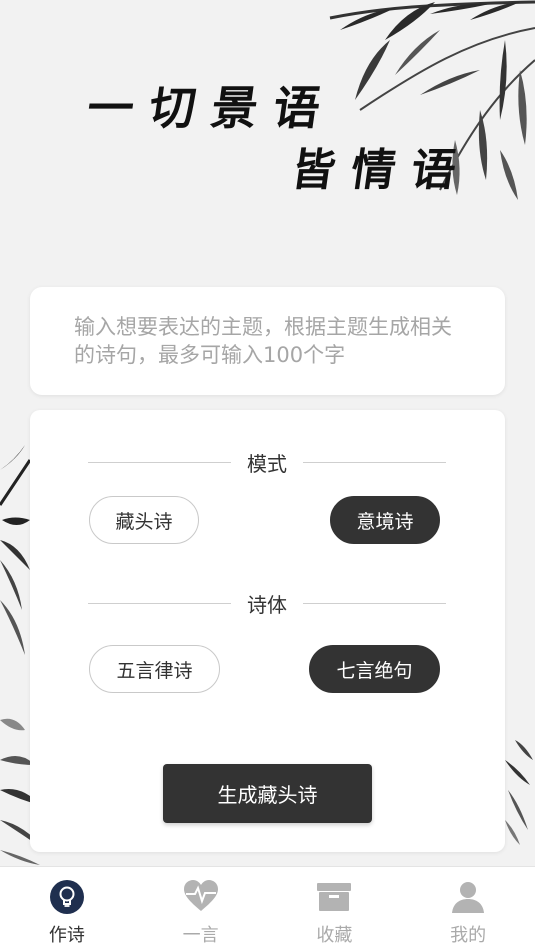 This screenshot has width=535, height=951. I want to click on form-option-wuyan: 五言律诗, so click(154, 669).